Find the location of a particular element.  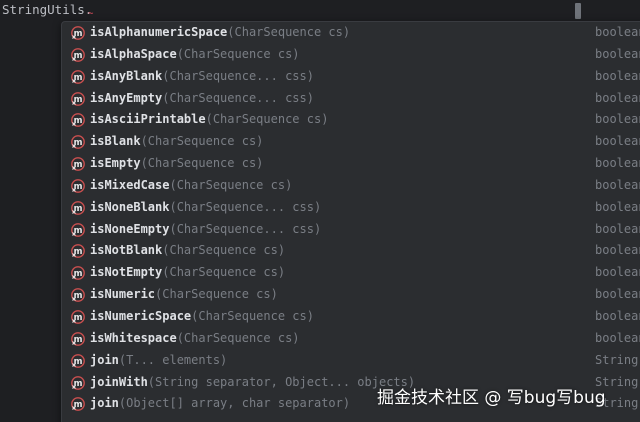

method-signature: isAlphaSpace(CharSequence cs) is located at coordinates (195, 55).